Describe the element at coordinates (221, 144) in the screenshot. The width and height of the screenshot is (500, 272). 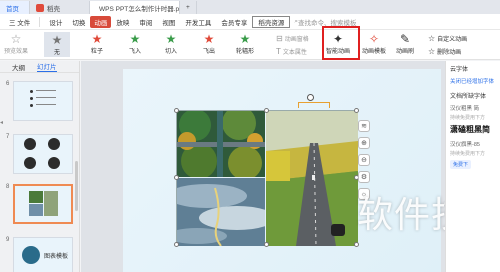
I see `forest-bridge-photo` at that location.